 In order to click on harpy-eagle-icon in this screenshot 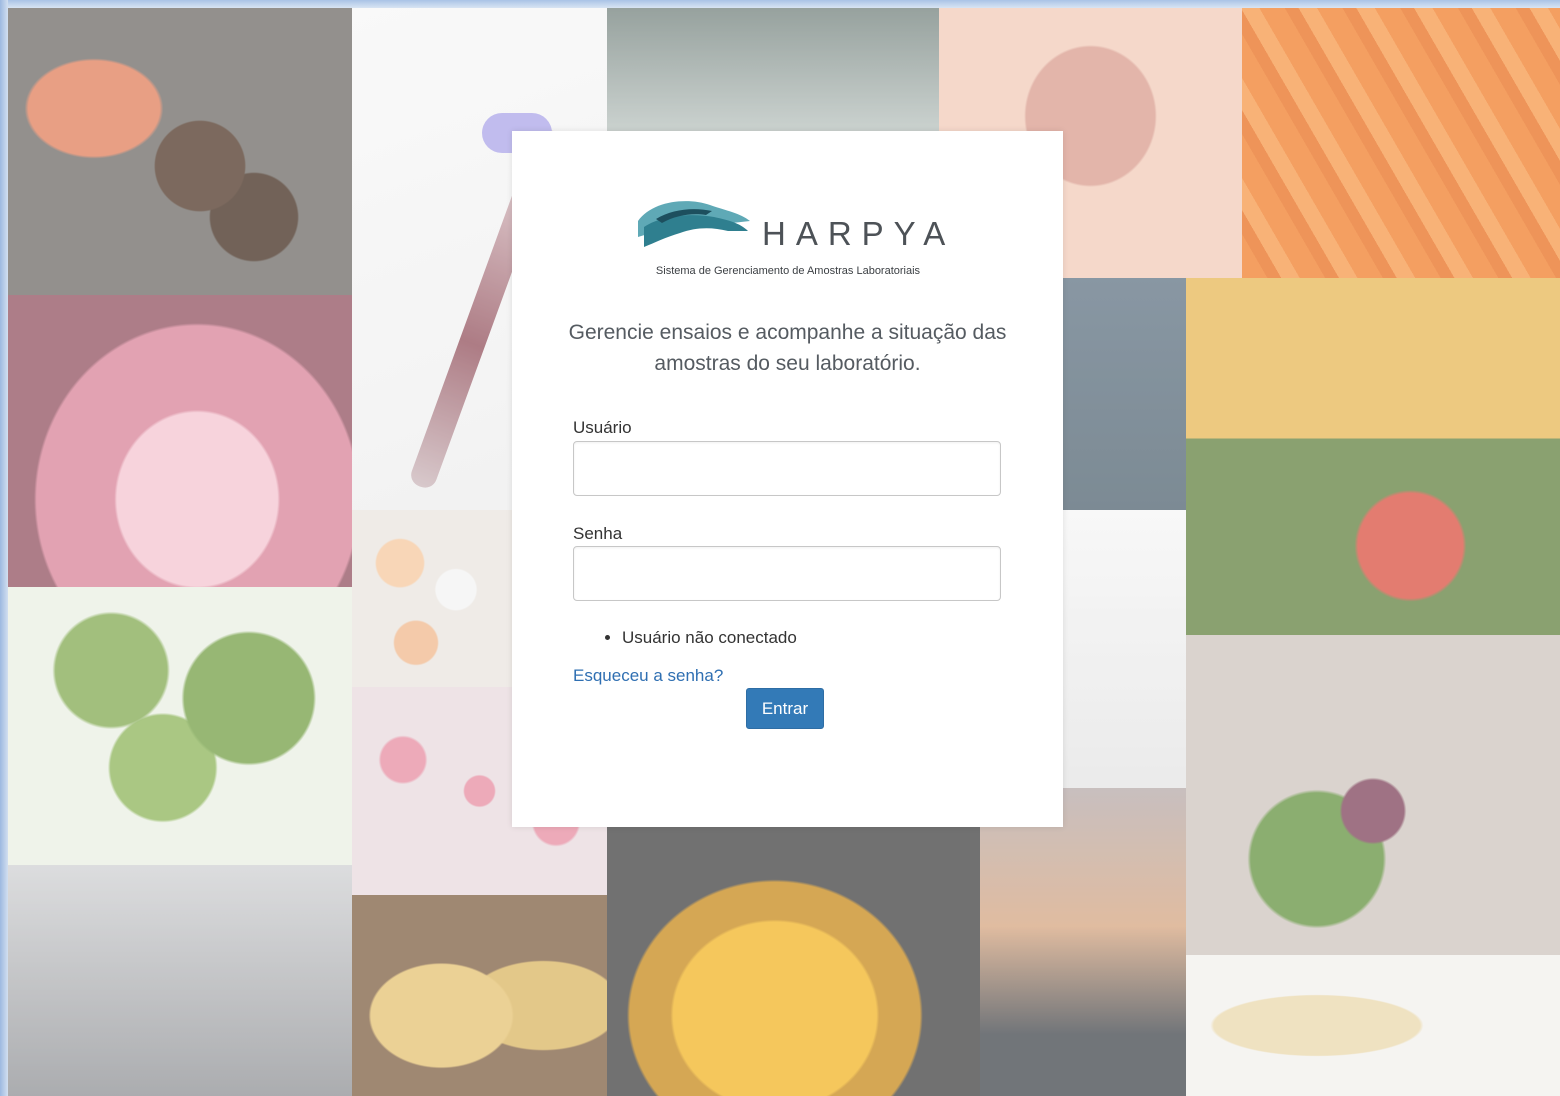, I will do `click(694, 224)`.